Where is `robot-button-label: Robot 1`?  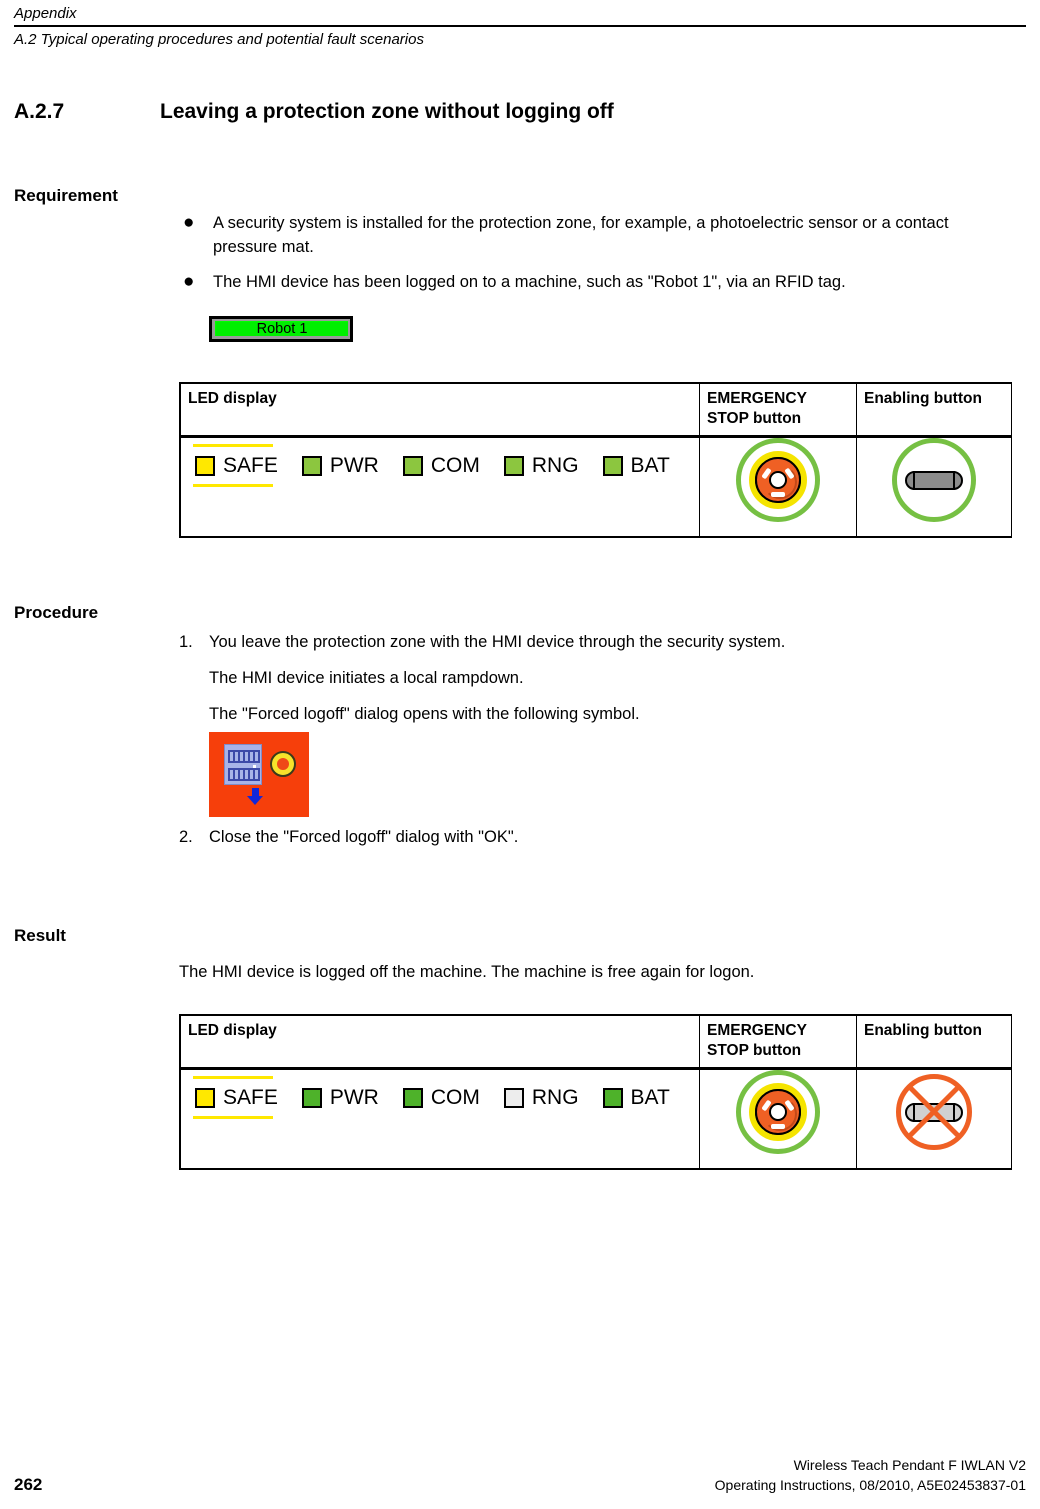 robot-button-label: Robot 1 is located at coordinates (281, 328).